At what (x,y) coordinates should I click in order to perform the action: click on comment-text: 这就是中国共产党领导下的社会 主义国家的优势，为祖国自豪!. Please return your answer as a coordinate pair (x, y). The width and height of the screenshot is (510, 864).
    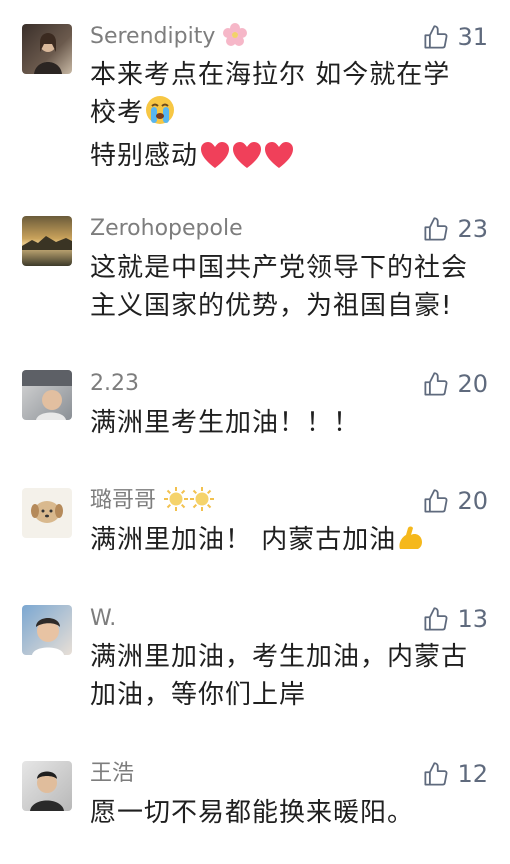
    Looking at the image, I should click on (279, 287).